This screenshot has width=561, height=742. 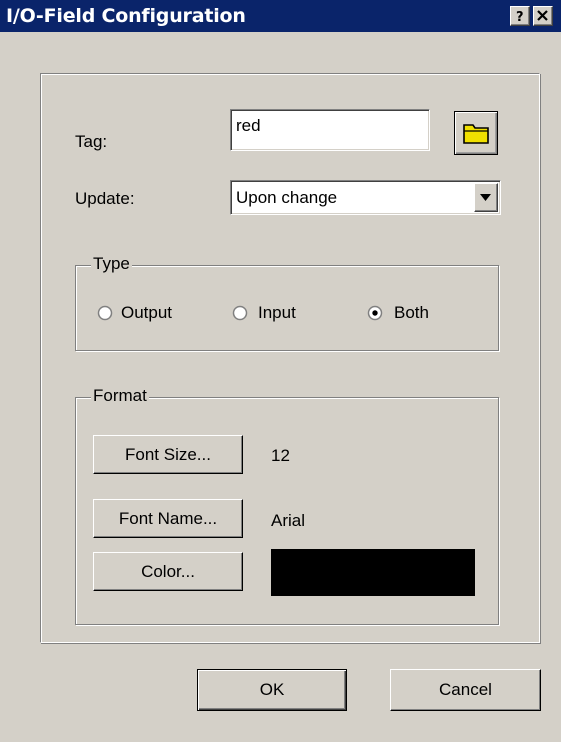 I want to click on update-dropdown-button, so click(x=486, y=197).